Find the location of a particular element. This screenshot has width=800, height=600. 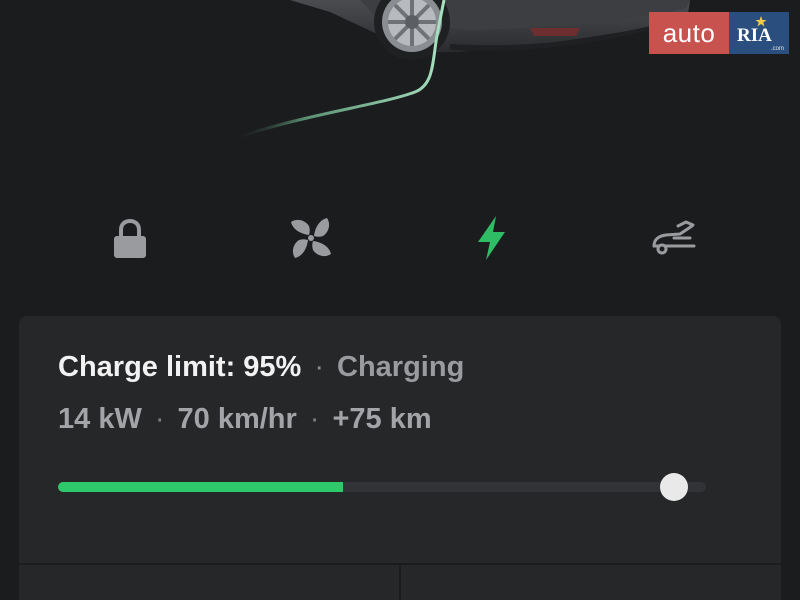

watermark-logo: auto RIA .com is located at coordinates (719, 33).